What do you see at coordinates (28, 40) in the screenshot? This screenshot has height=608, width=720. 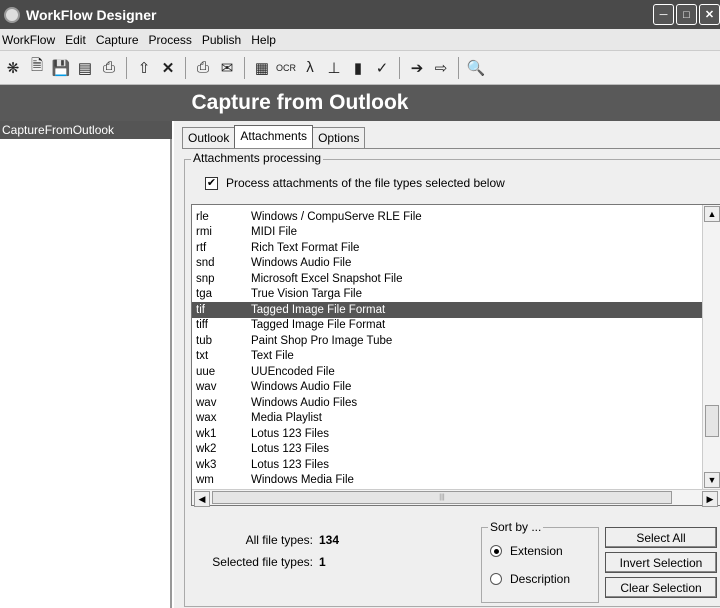 I see `menu-workflow: WorkFlow` at bounding box center [28, 40].